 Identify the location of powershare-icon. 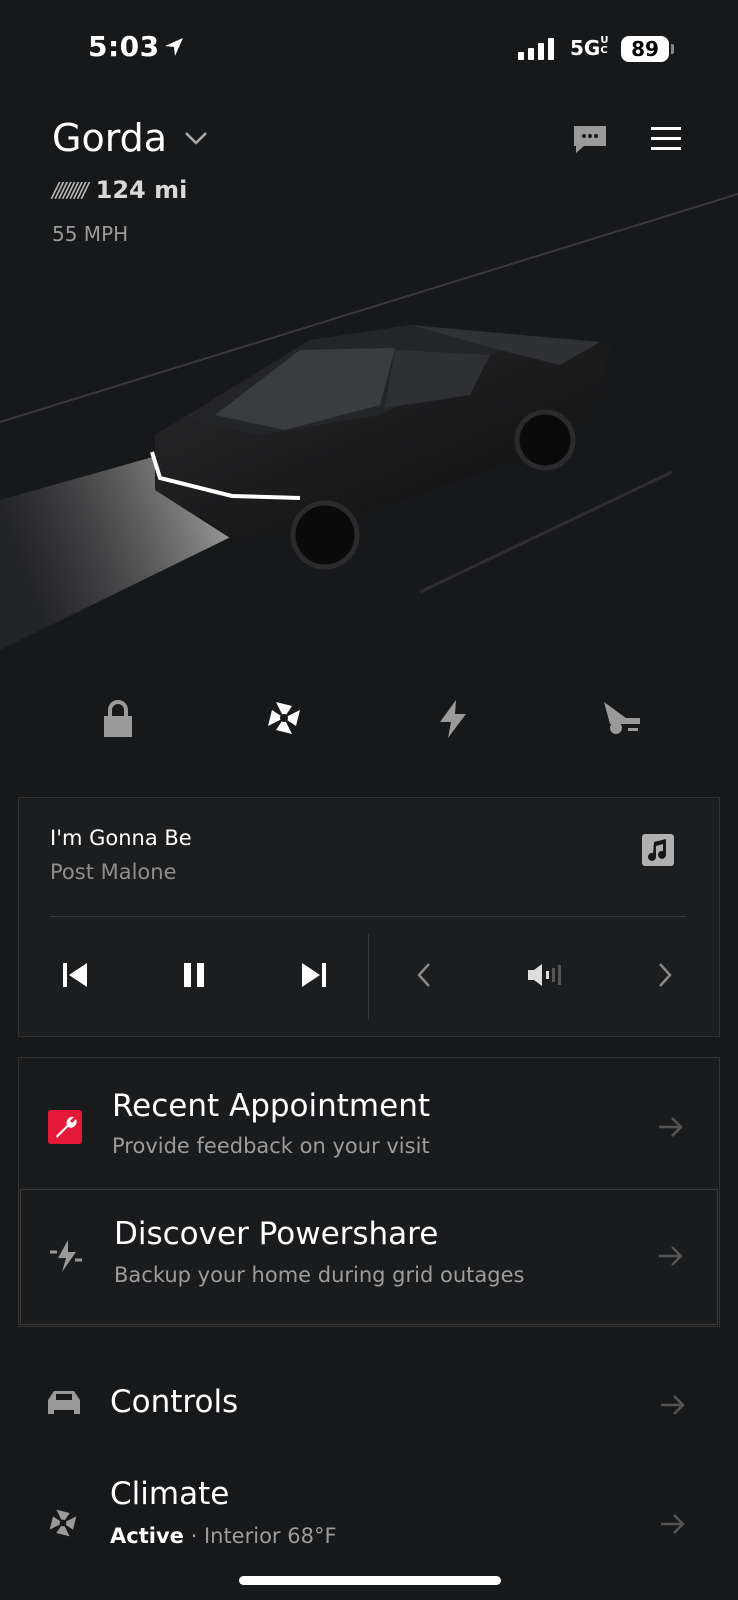
(66, 1256).